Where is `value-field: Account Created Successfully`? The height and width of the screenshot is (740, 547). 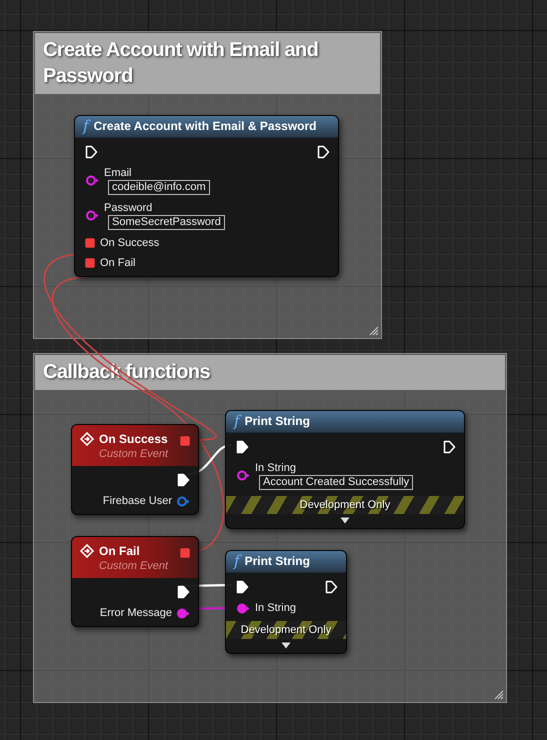
value-field: Account Created Successfully is located at coordinates (336, 482).